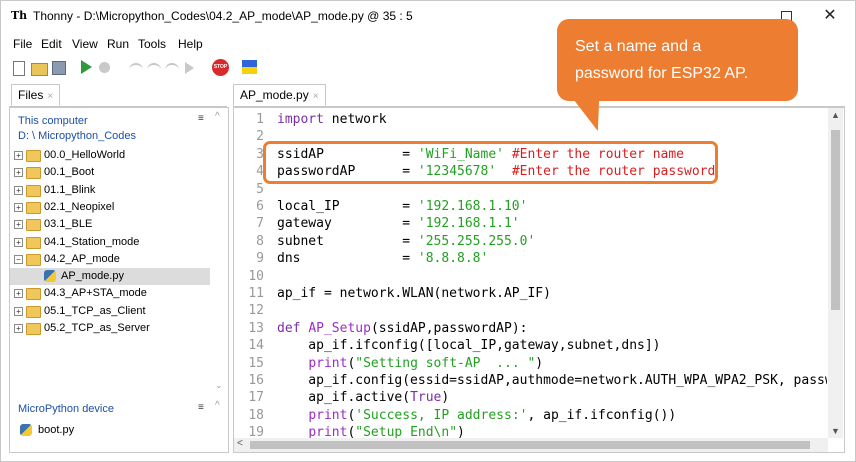 The height and width of the screenshot is (462, 856). Describe the element at coordinates (85, 44) in the screenshot. I see `menu-view: View` at that location.